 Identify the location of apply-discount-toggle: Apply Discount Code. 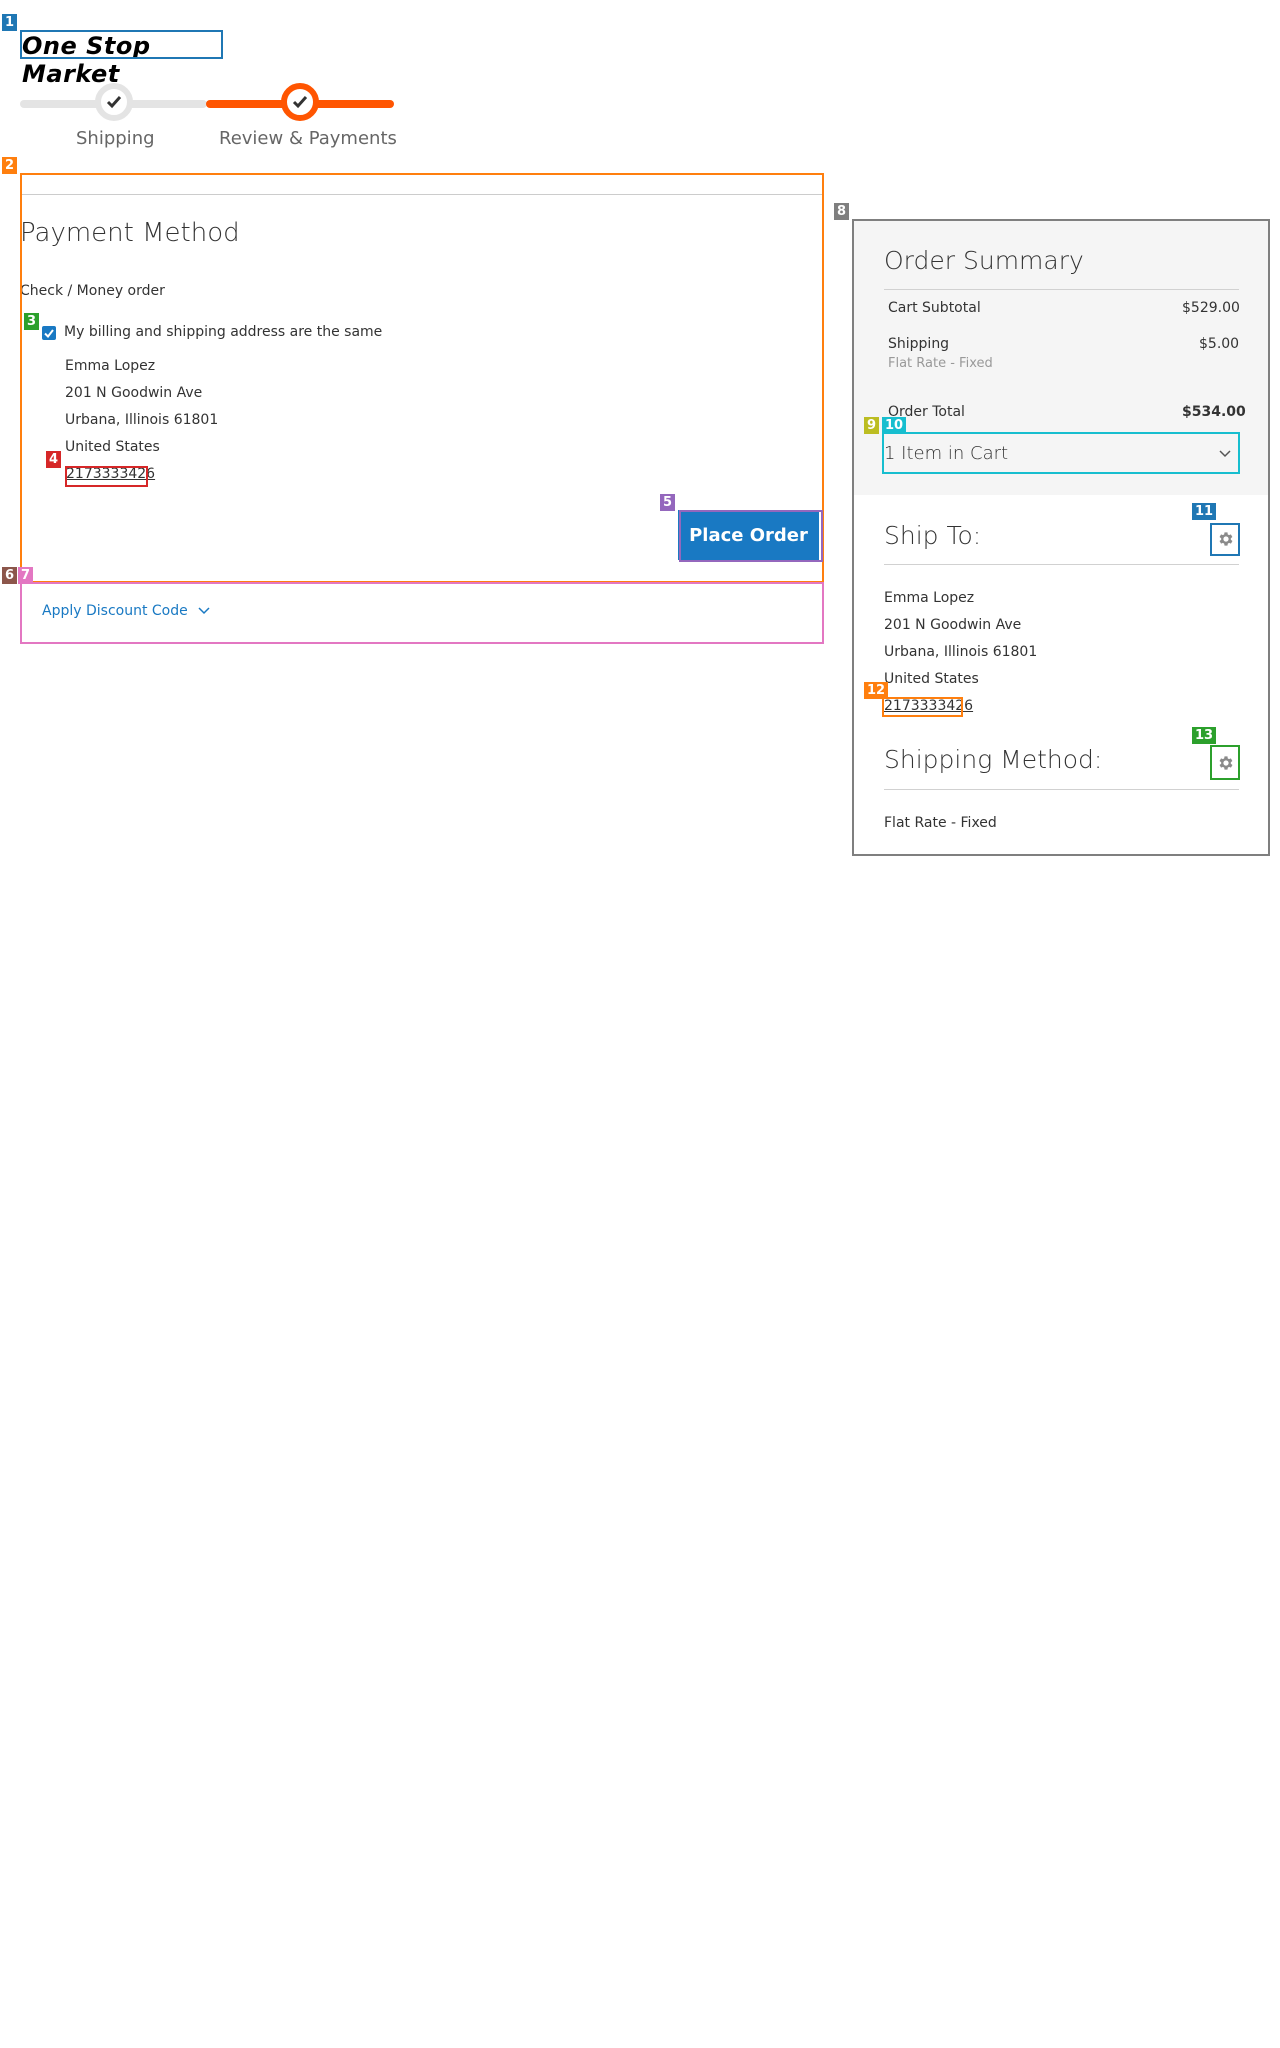
(126, 611).